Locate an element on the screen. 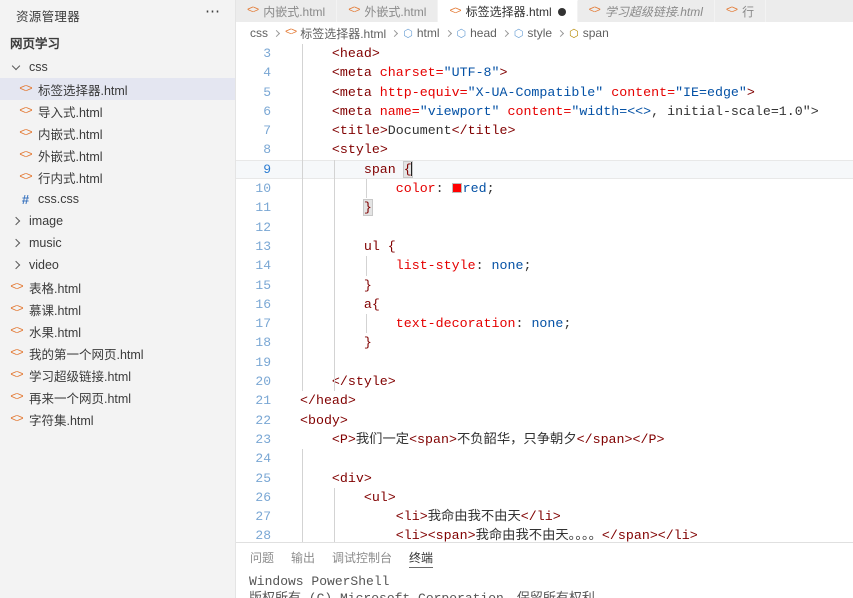  code-line: 12 is located at coordinates (544, 227).